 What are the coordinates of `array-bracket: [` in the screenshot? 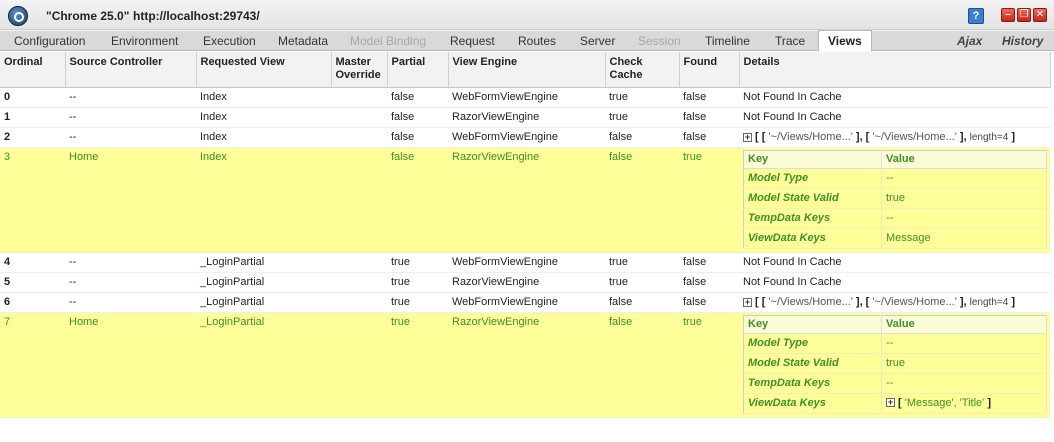 It's located at (901, 402).